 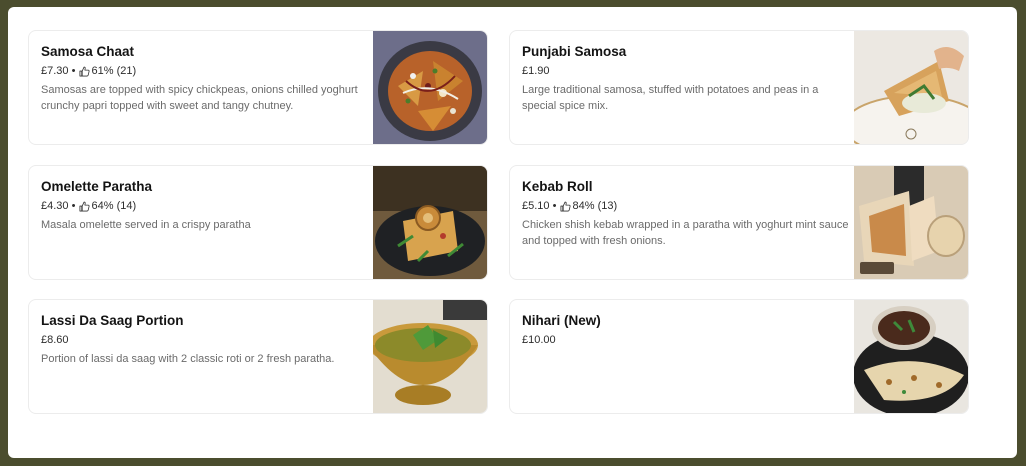 I want to click on menu-item-name: Kebab Roll, so click(x=557, y=186).